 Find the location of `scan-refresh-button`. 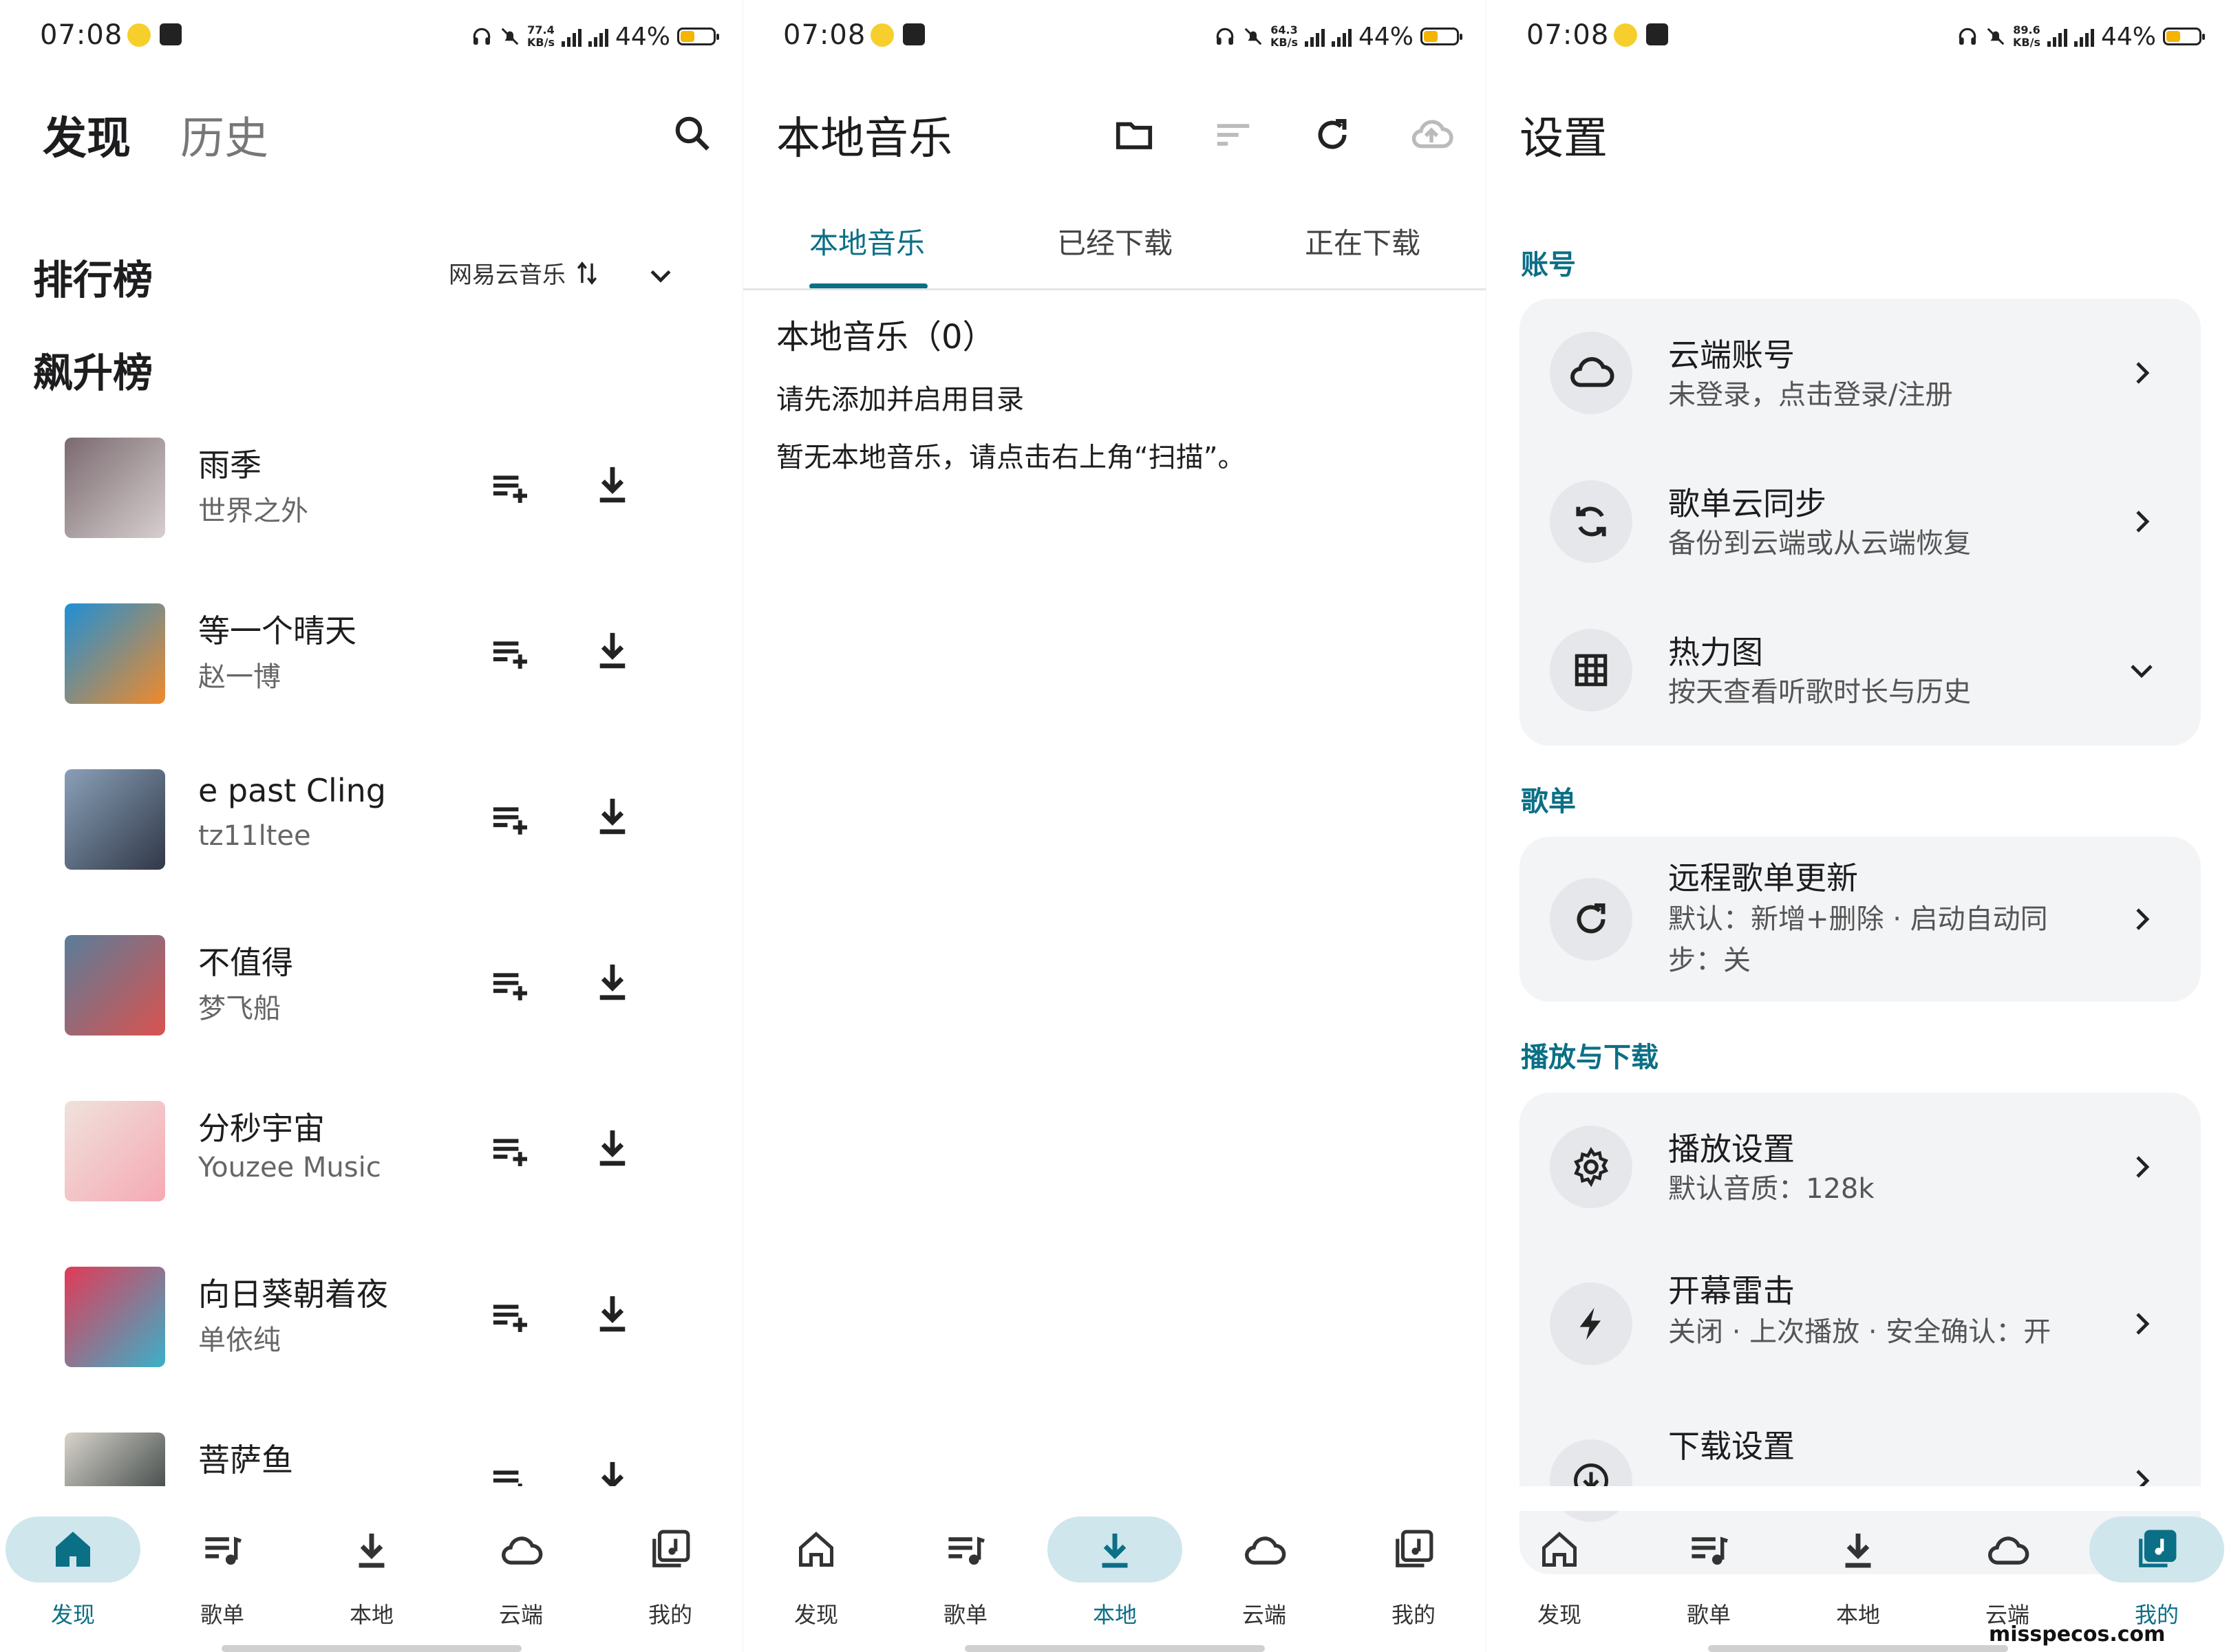

scan-refresh-button is located at coordinates (1332, 135).